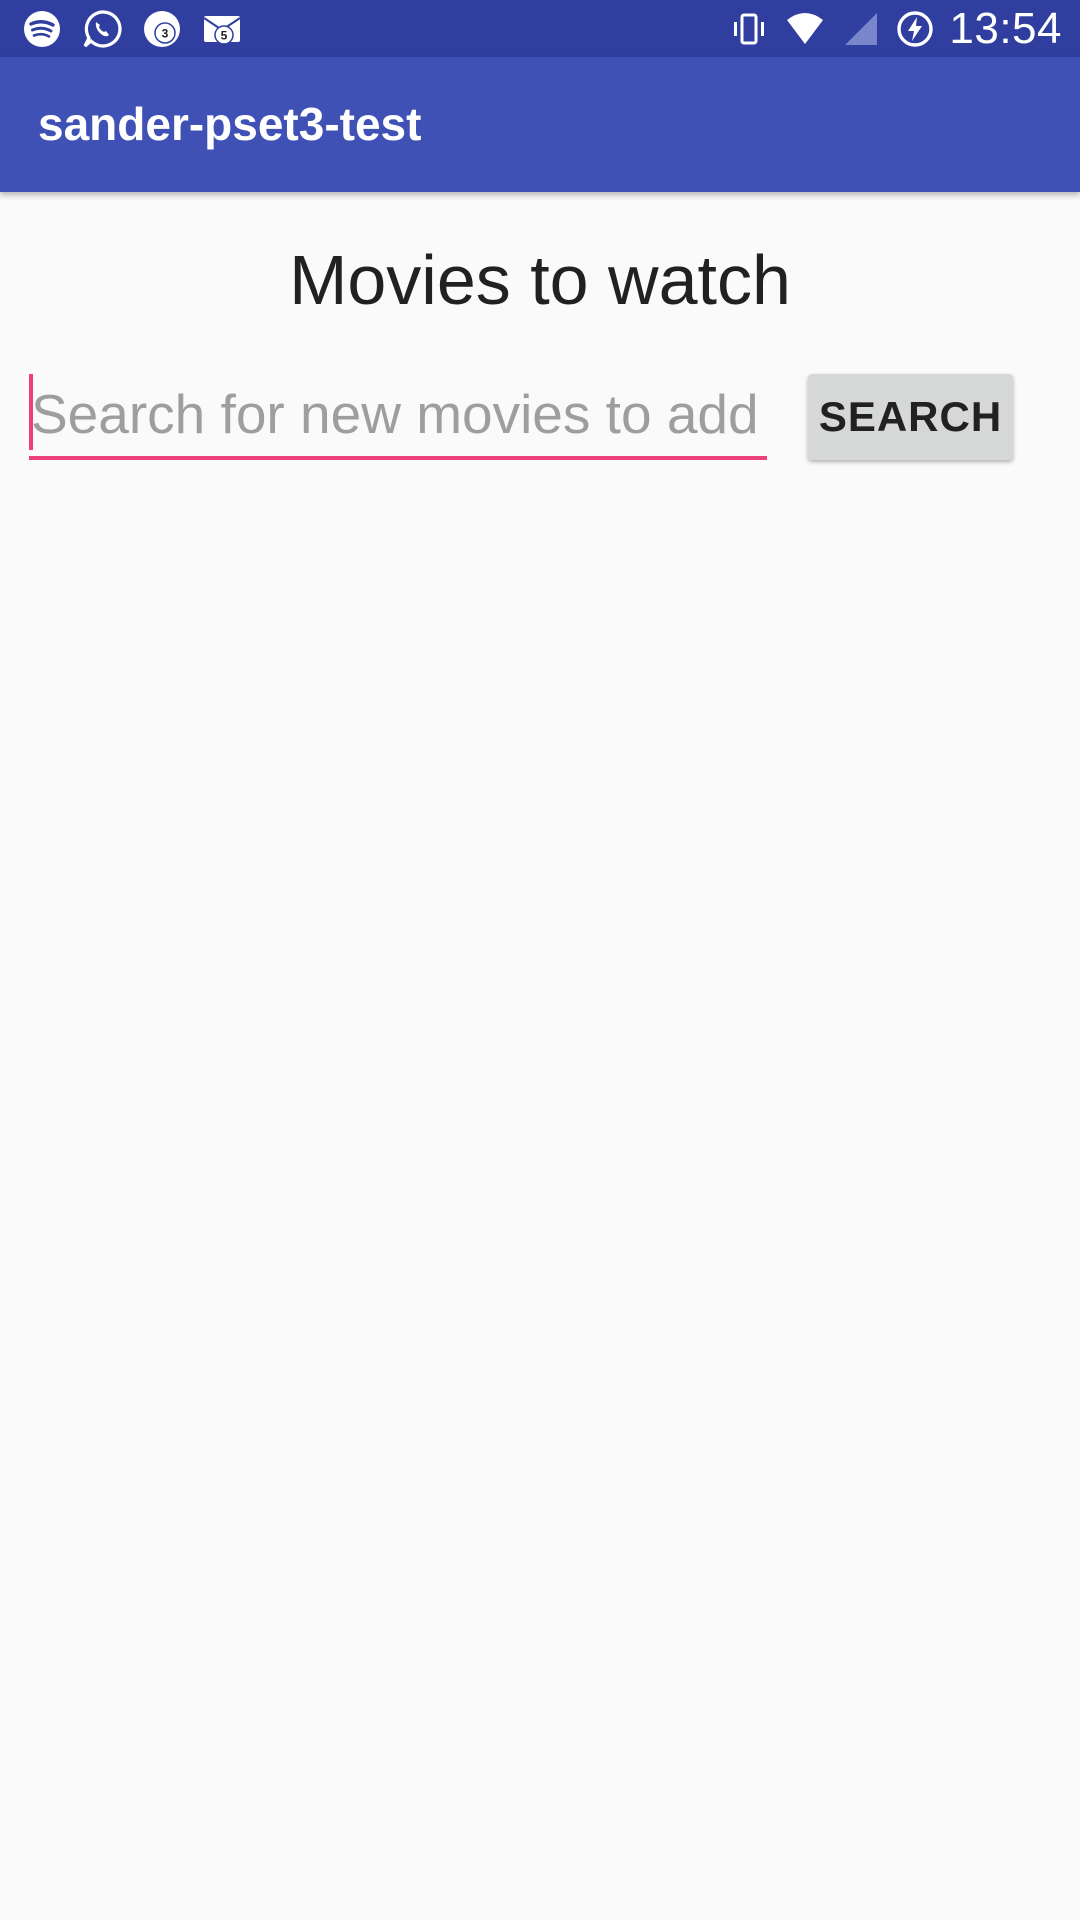 The width and height of the screenshot is (1080, 1920). I want to click on status-bar: 3 5 13:54, so click(540, 28).